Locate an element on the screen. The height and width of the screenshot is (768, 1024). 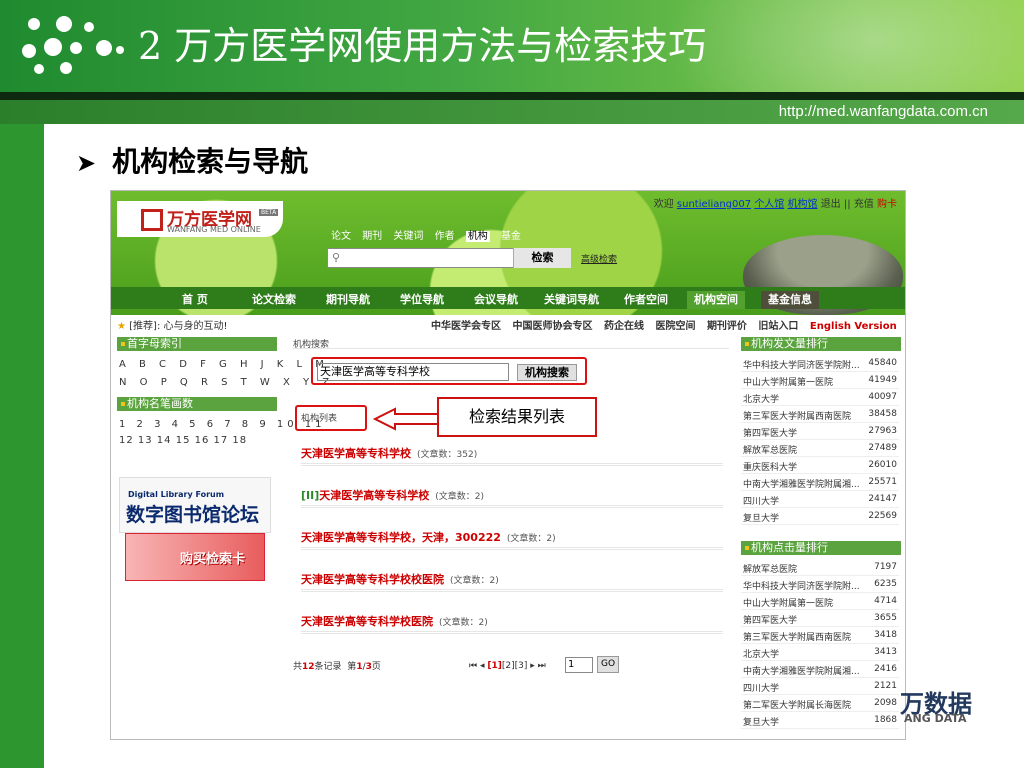
result-item: 天津医学高等专科学校校医院 (文章数：2) is located at coordinates (400, 579).